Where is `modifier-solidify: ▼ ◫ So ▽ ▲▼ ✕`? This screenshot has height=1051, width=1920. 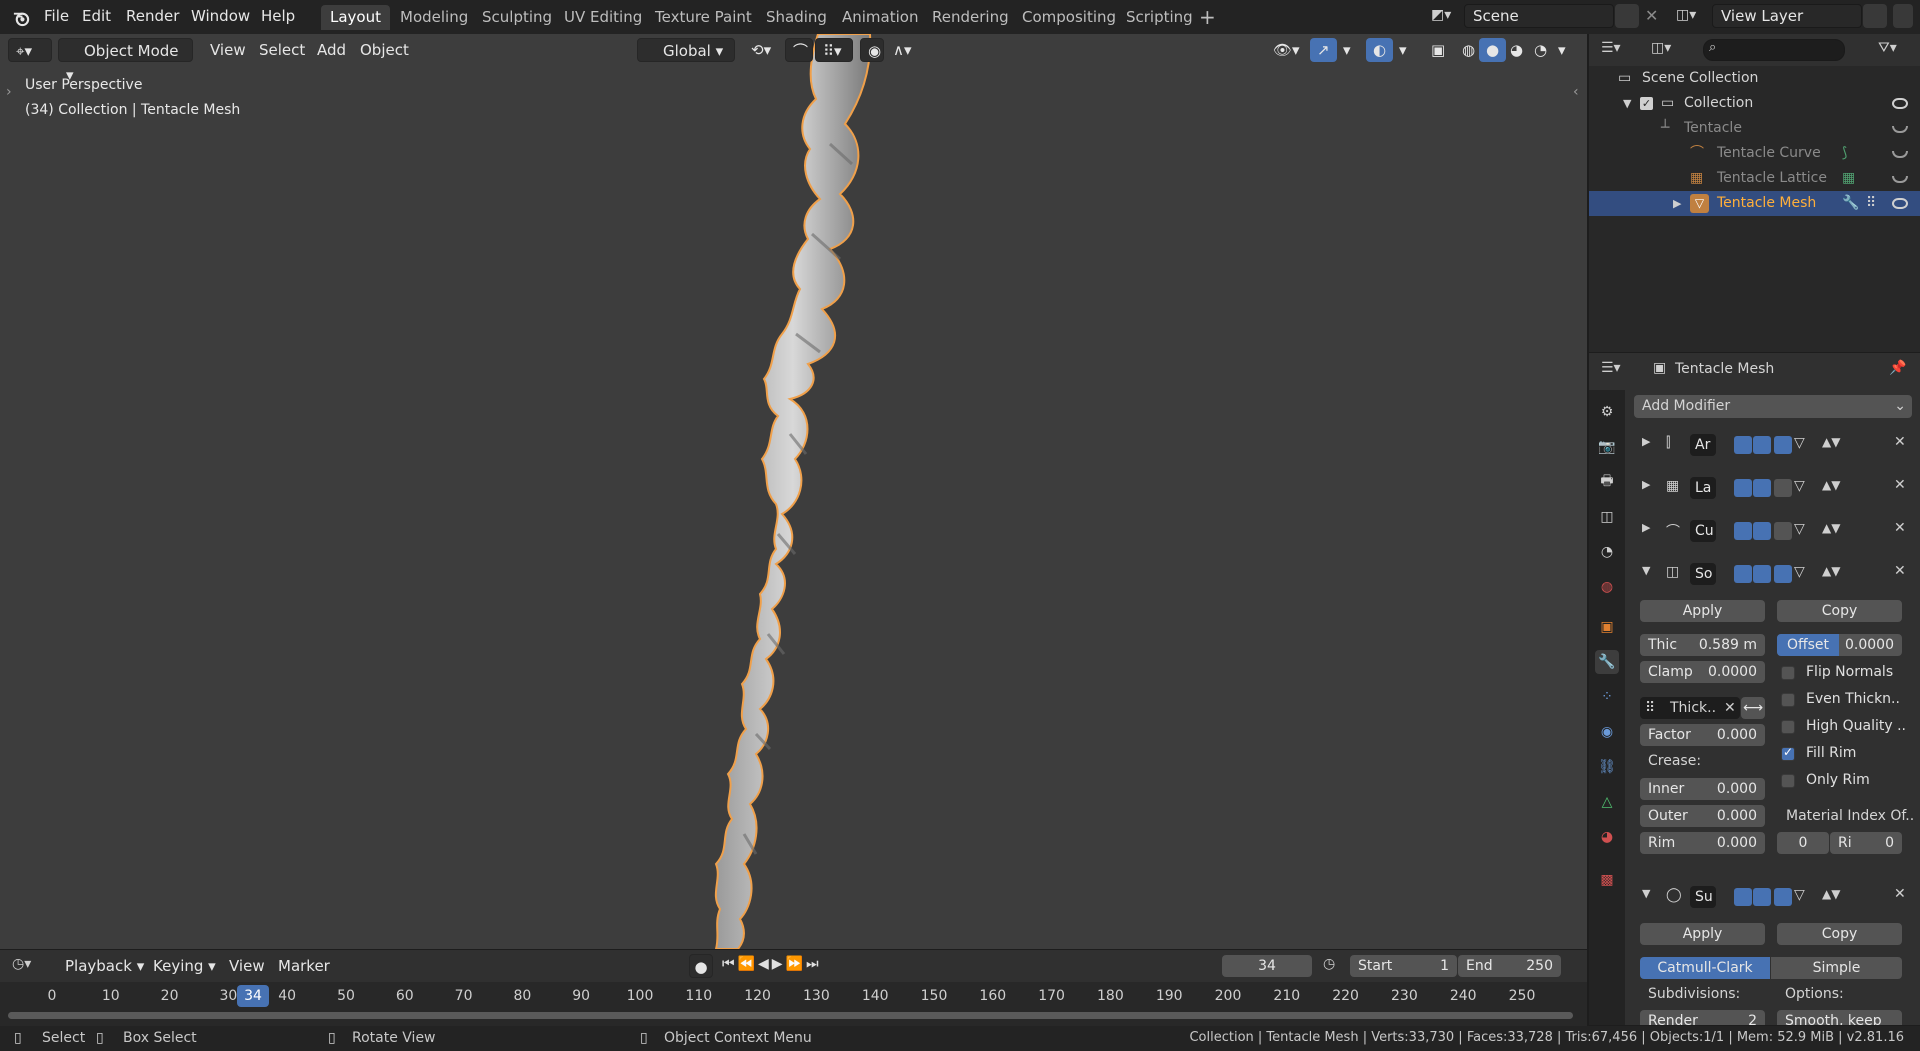
modifier-solidify: ▼ ◫ So ▽ ▲▼ ✕ is located at coordinates (1775, 574).